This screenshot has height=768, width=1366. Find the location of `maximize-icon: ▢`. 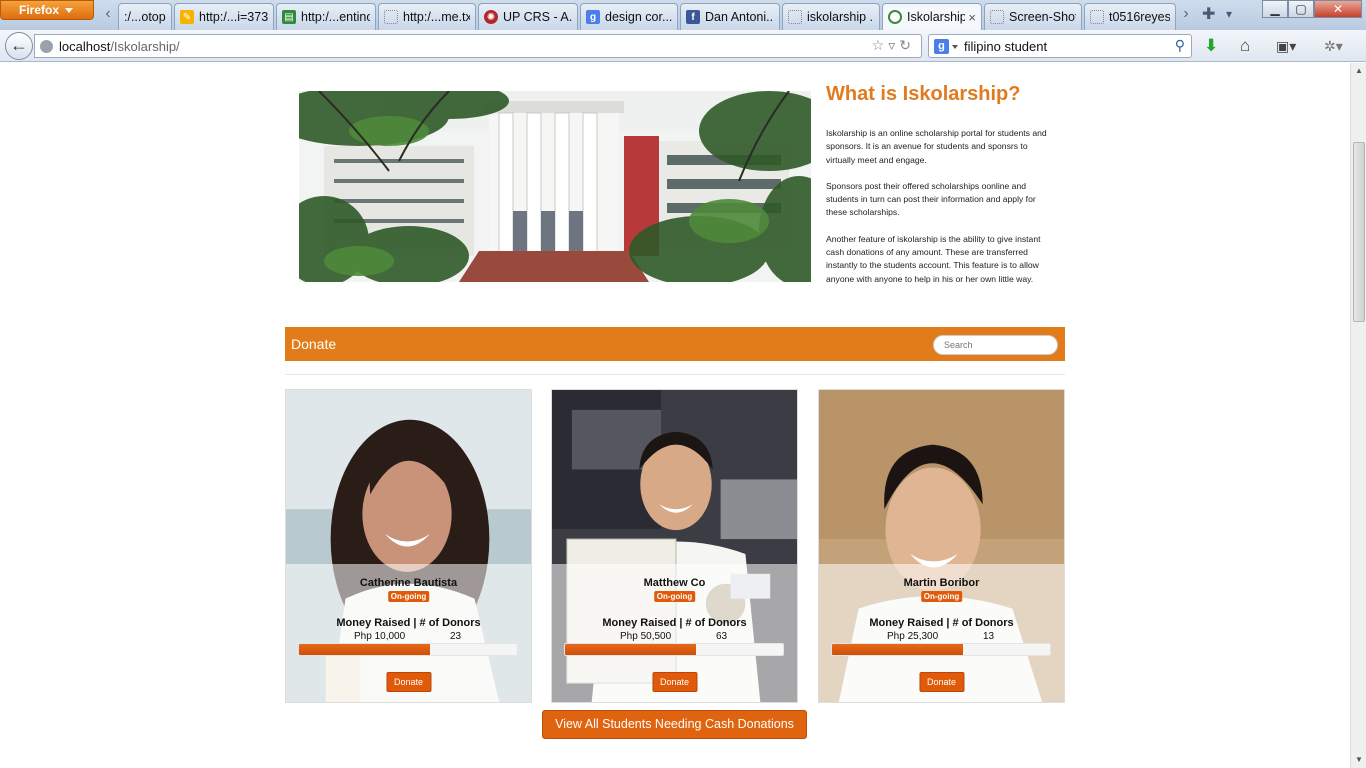

maximize-icon: ▢ is located at coordinates (1301, 9).